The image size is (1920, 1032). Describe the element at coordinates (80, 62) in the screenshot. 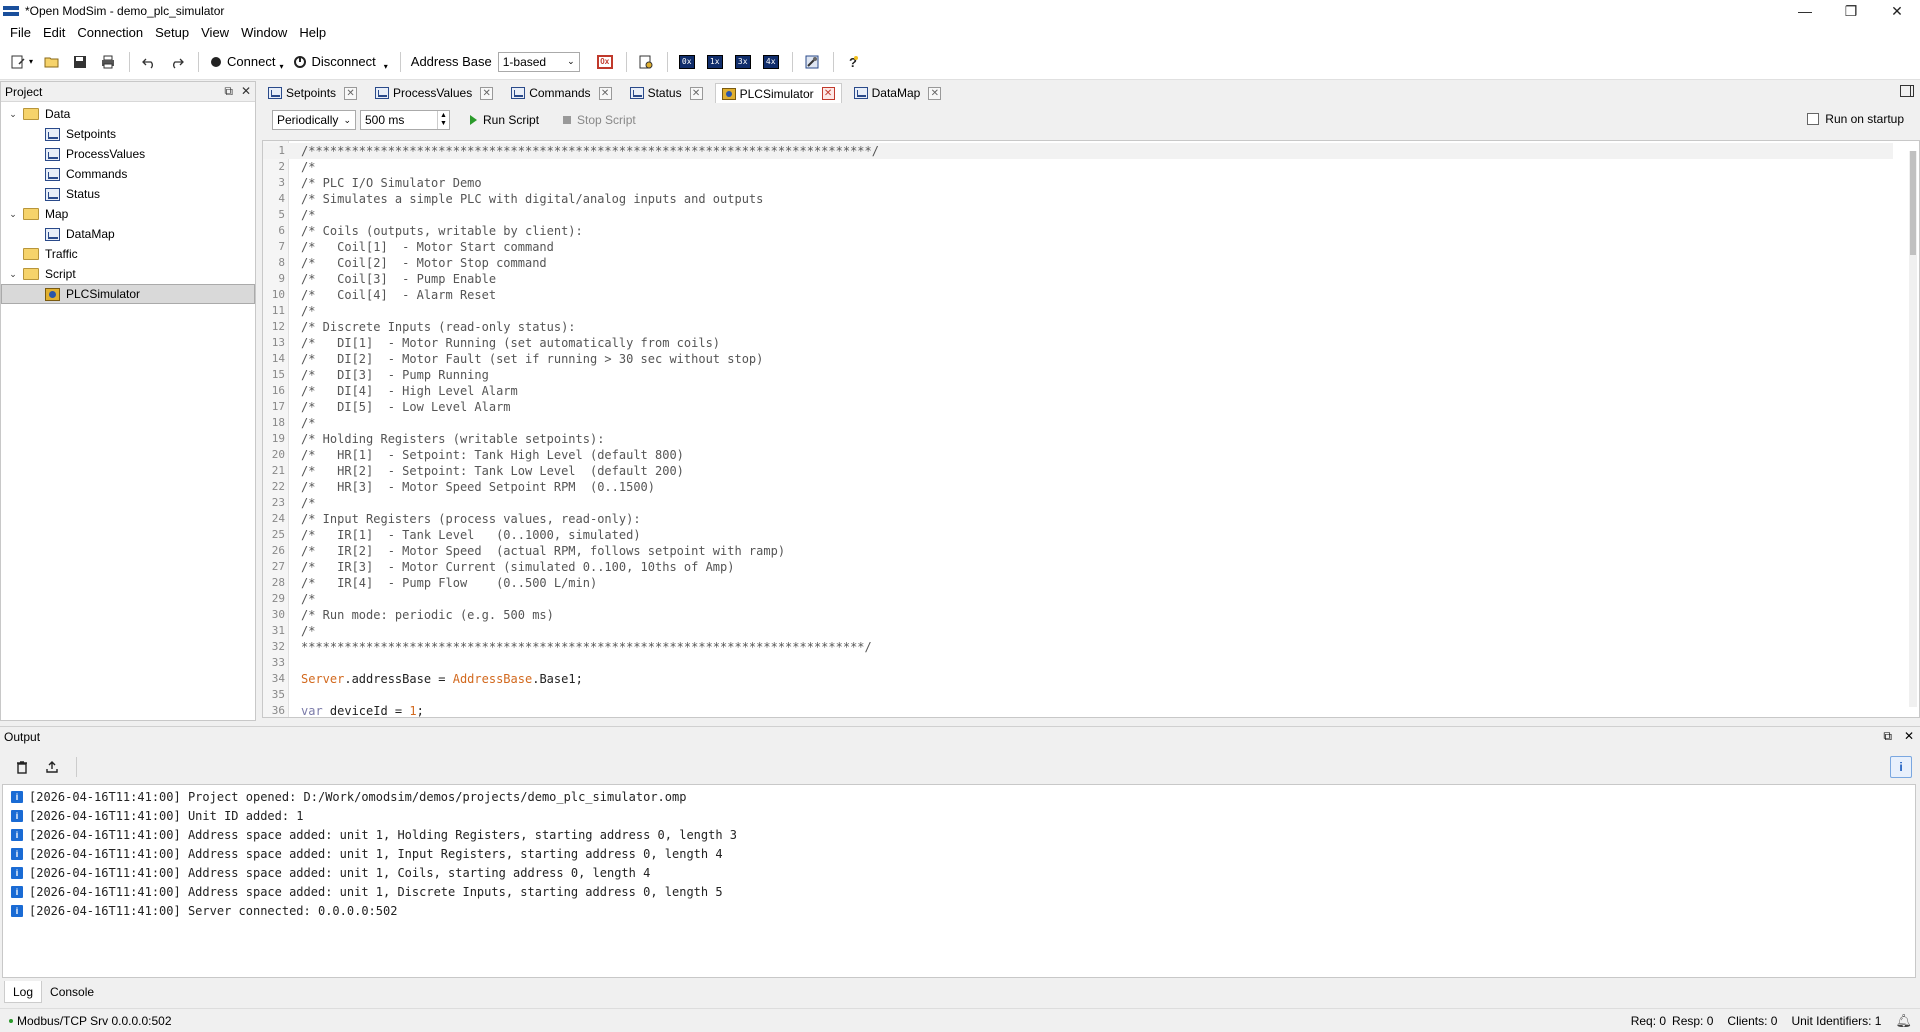

I see `save-button` at that location.